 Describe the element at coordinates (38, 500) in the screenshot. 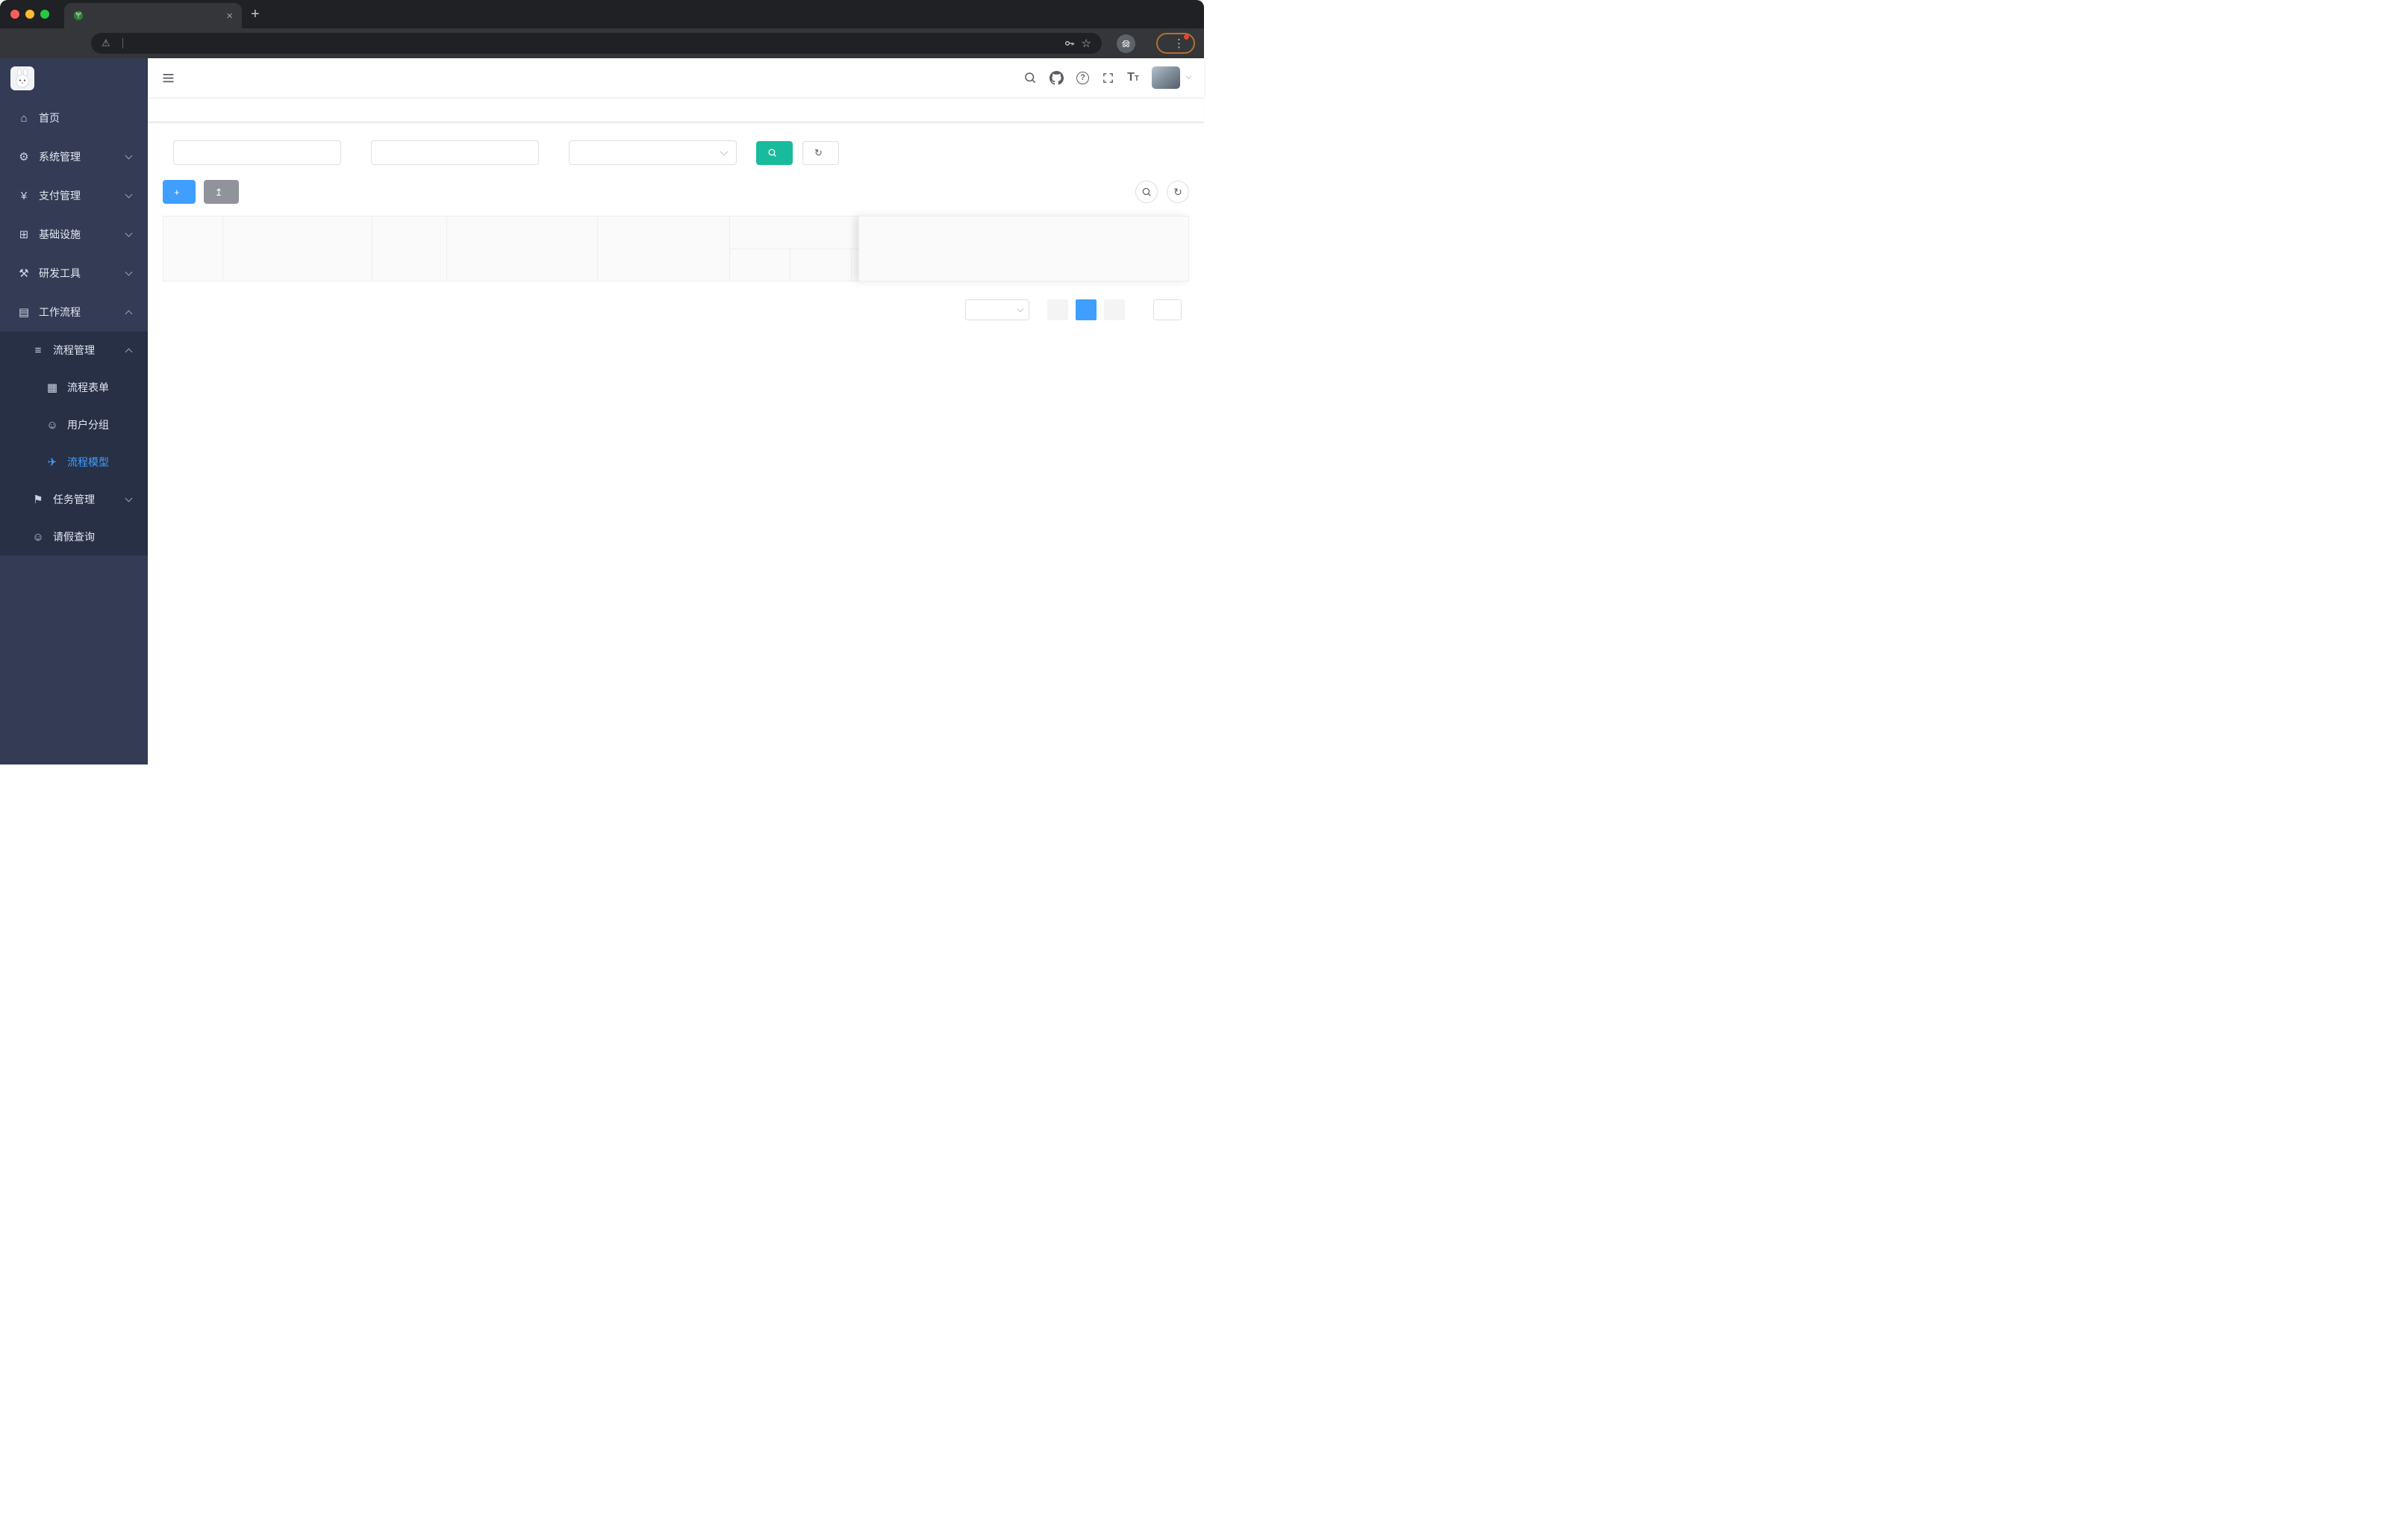

I see `flag-icon: ⚑` at that location.